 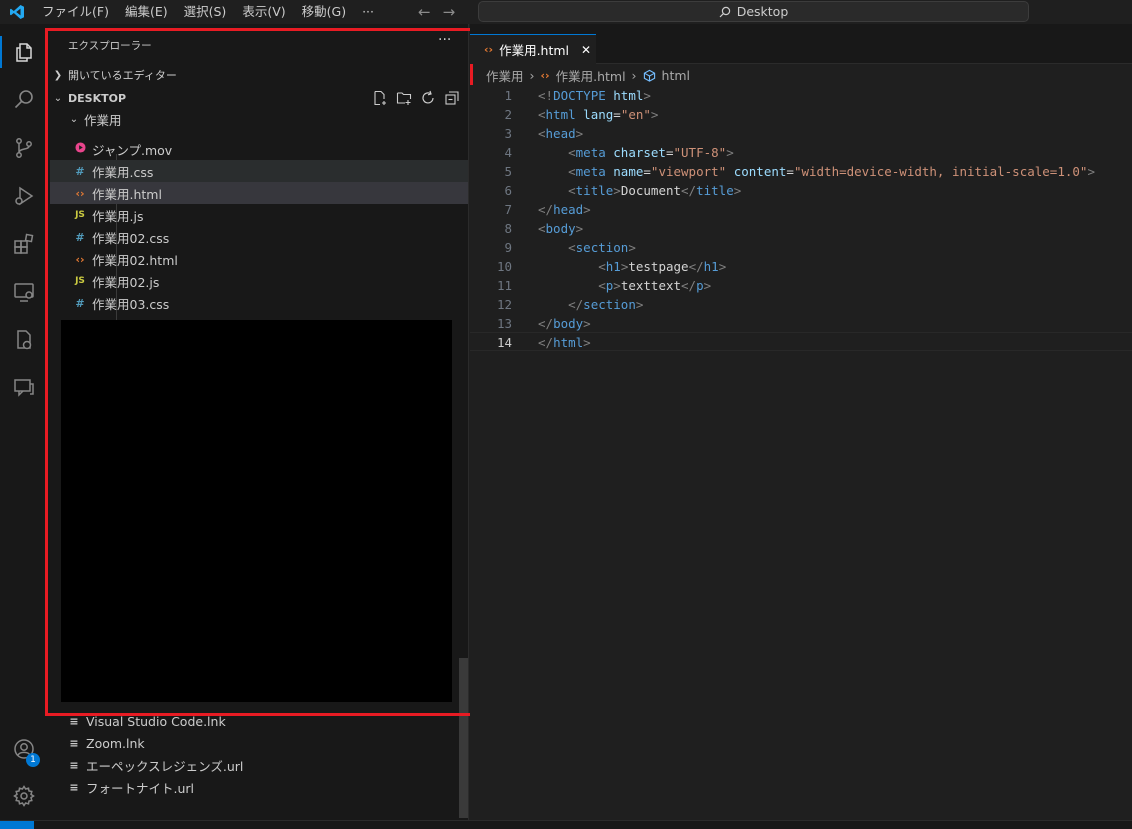 What do you see at coordinates (24, 749) in the screenshot?
I see `account-icon: 1` at bounding box center [24, 749].